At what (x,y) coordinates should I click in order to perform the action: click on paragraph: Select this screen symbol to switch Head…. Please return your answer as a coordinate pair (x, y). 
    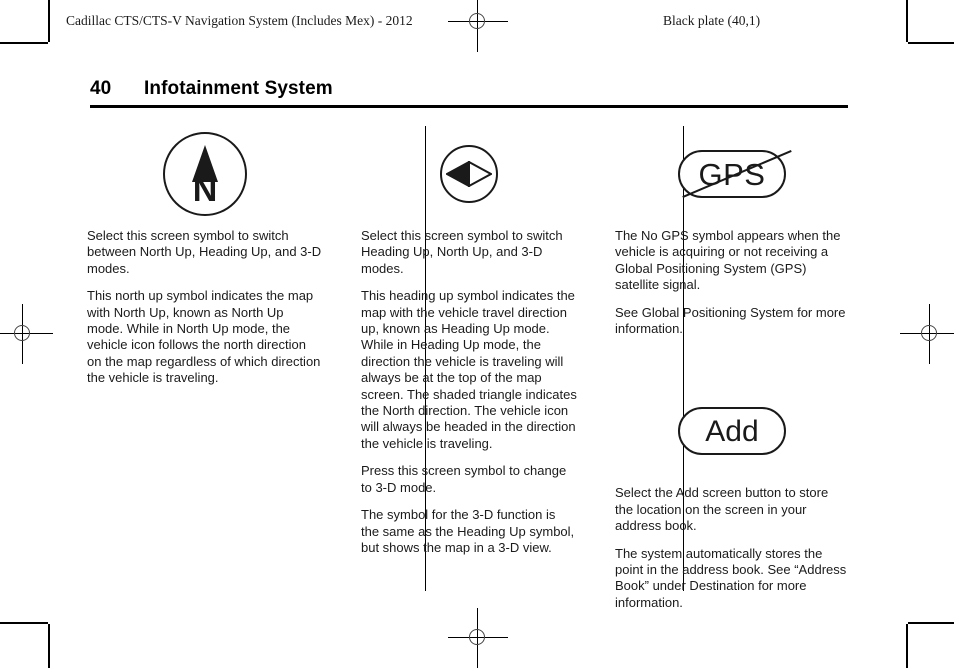
    Looking at the image, I should click on (462, 252).